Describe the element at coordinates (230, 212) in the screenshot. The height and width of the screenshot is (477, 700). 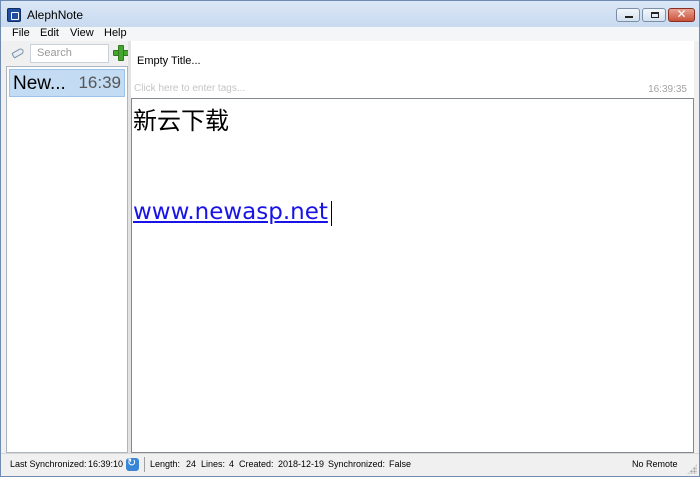
I see `content-link: www.newasp.net` at that location.